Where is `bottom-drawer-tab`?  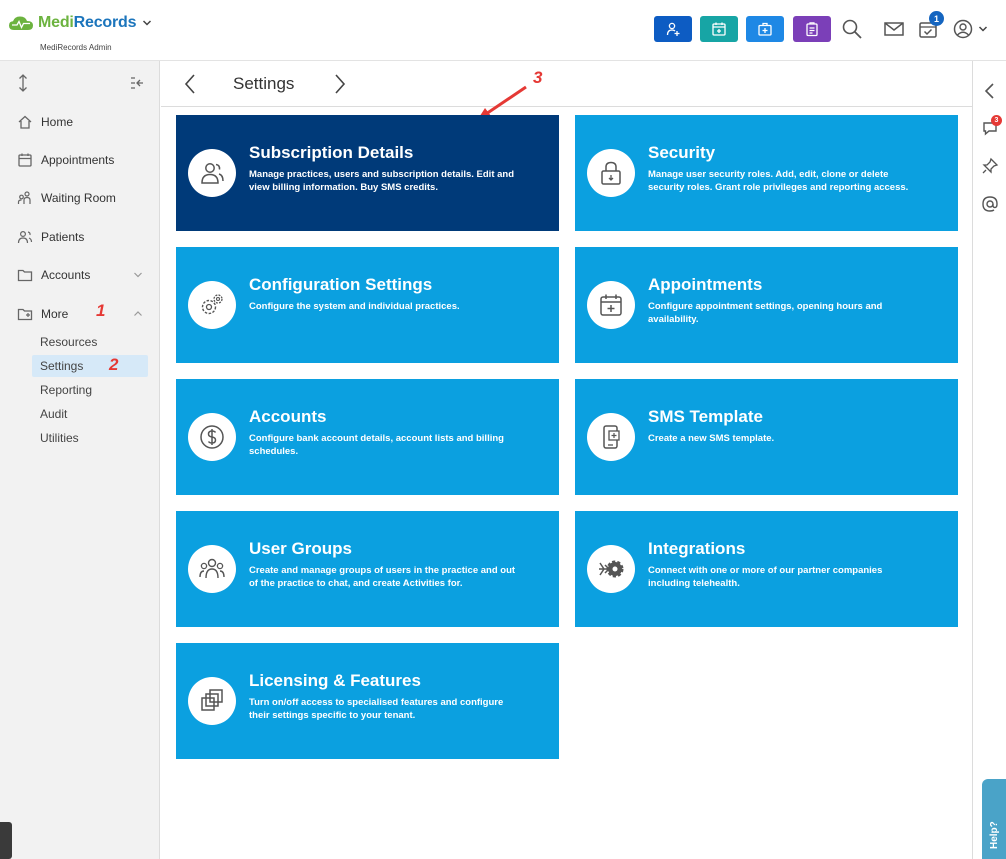
bottom-drawer-tab is located at coordinates (6, 840).